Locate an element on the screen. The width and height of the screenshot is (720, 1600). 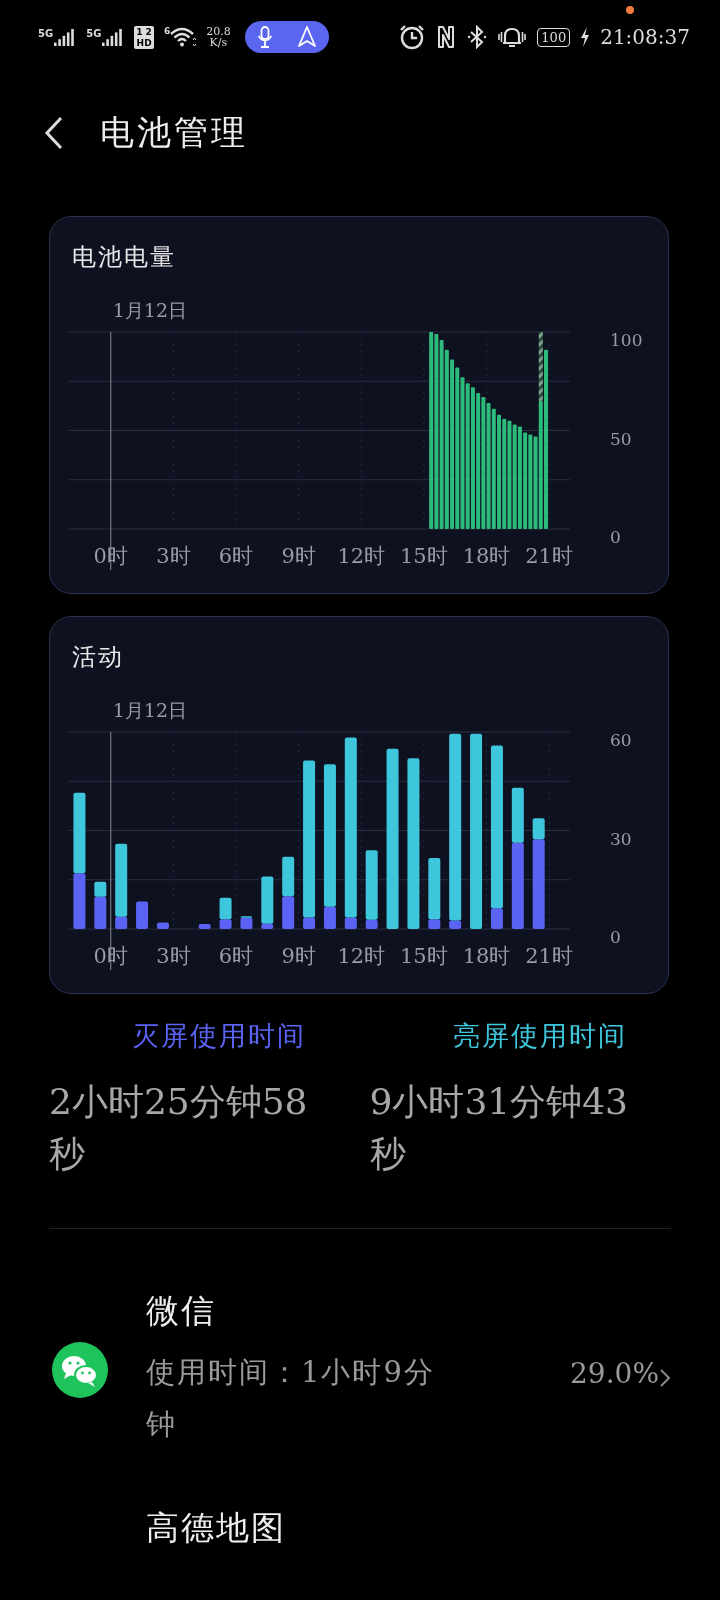
usage-time: 使用时间：1小时9分钟 is located at coordinates (291, 1398).